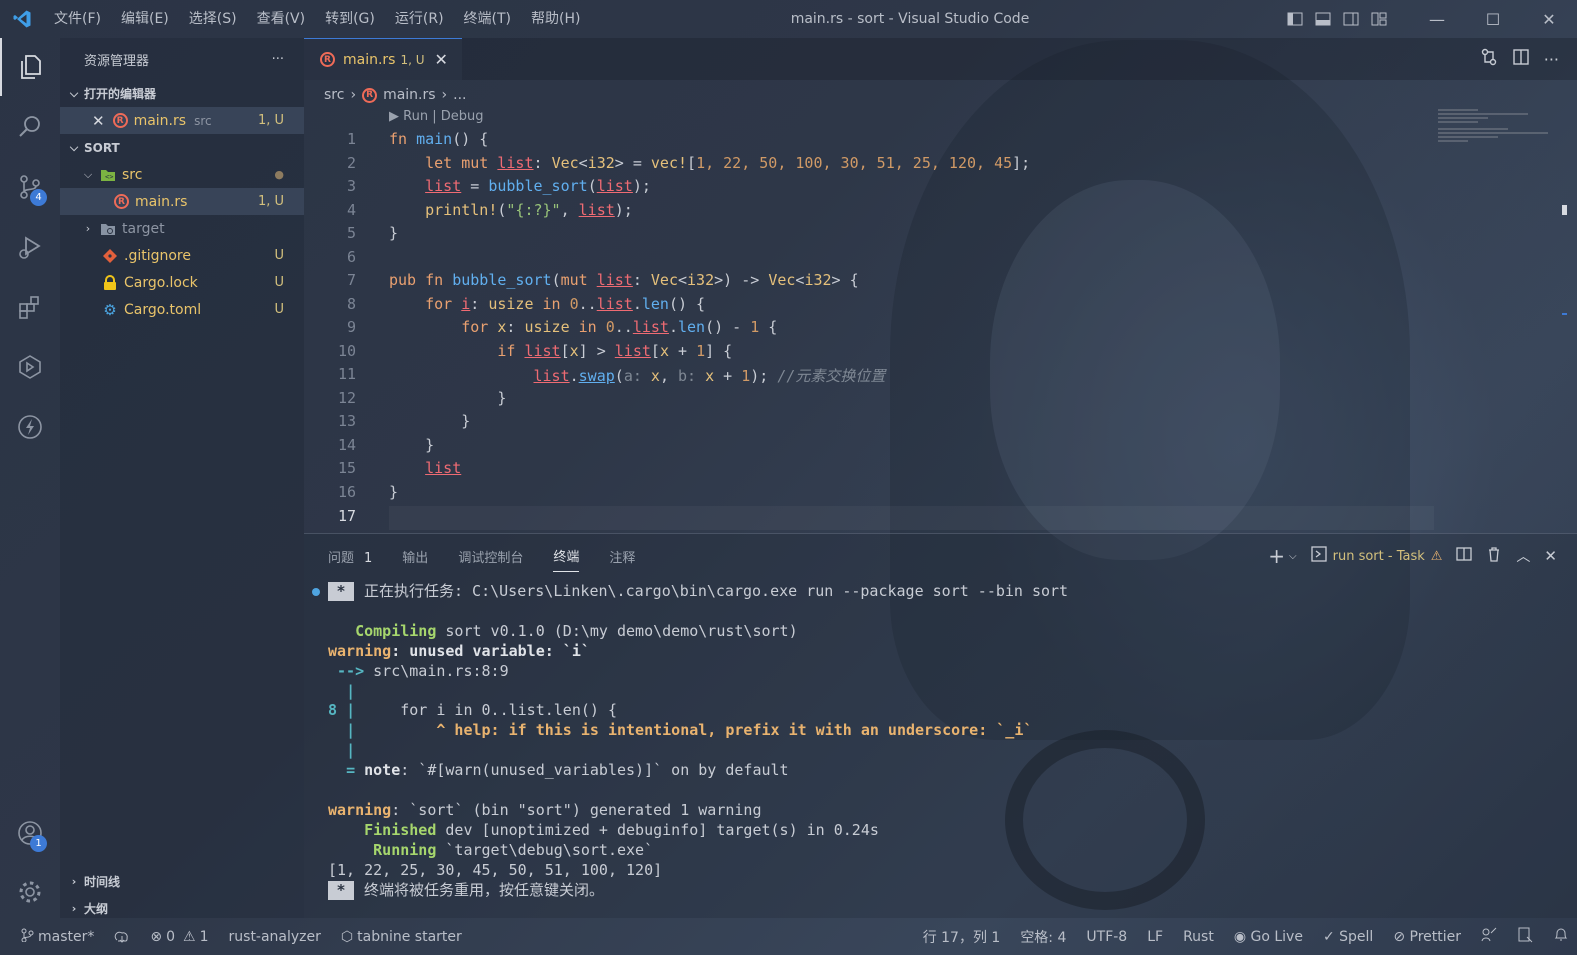  Describe the element at coordinates (566, 559) in the screenshot. I see `tab-terminal: 终端` at that location.